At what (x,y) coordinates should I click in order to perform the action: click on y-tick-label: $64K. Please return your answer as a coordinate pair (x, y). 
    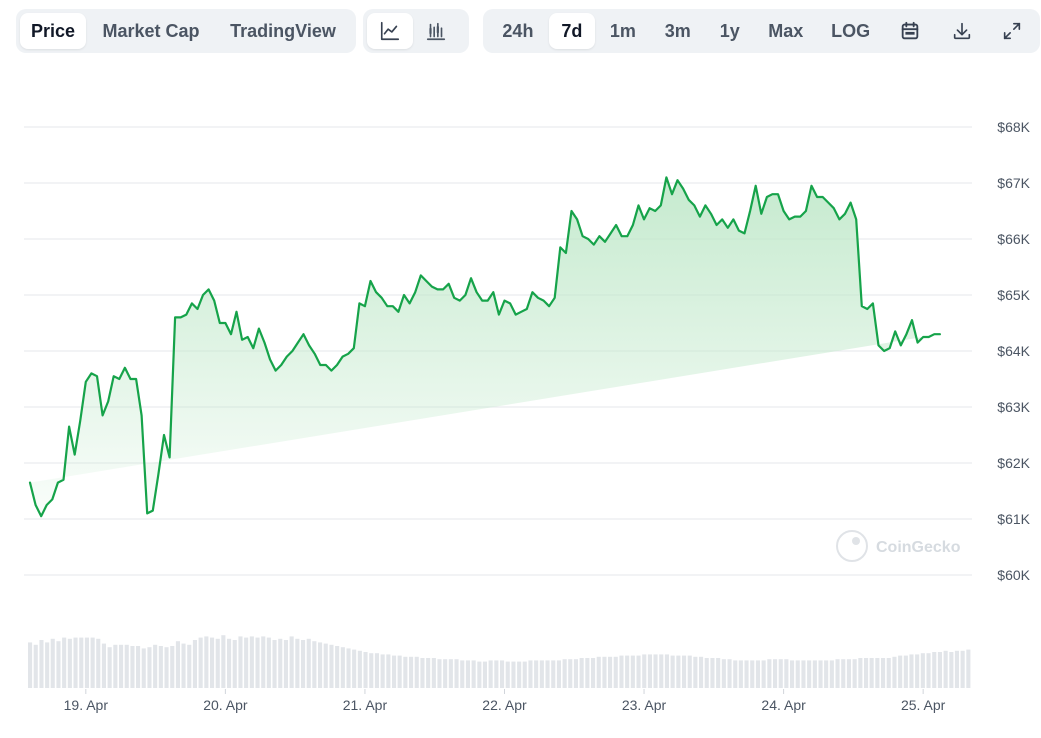
    Looking at the image, I should click on (1013, 351).